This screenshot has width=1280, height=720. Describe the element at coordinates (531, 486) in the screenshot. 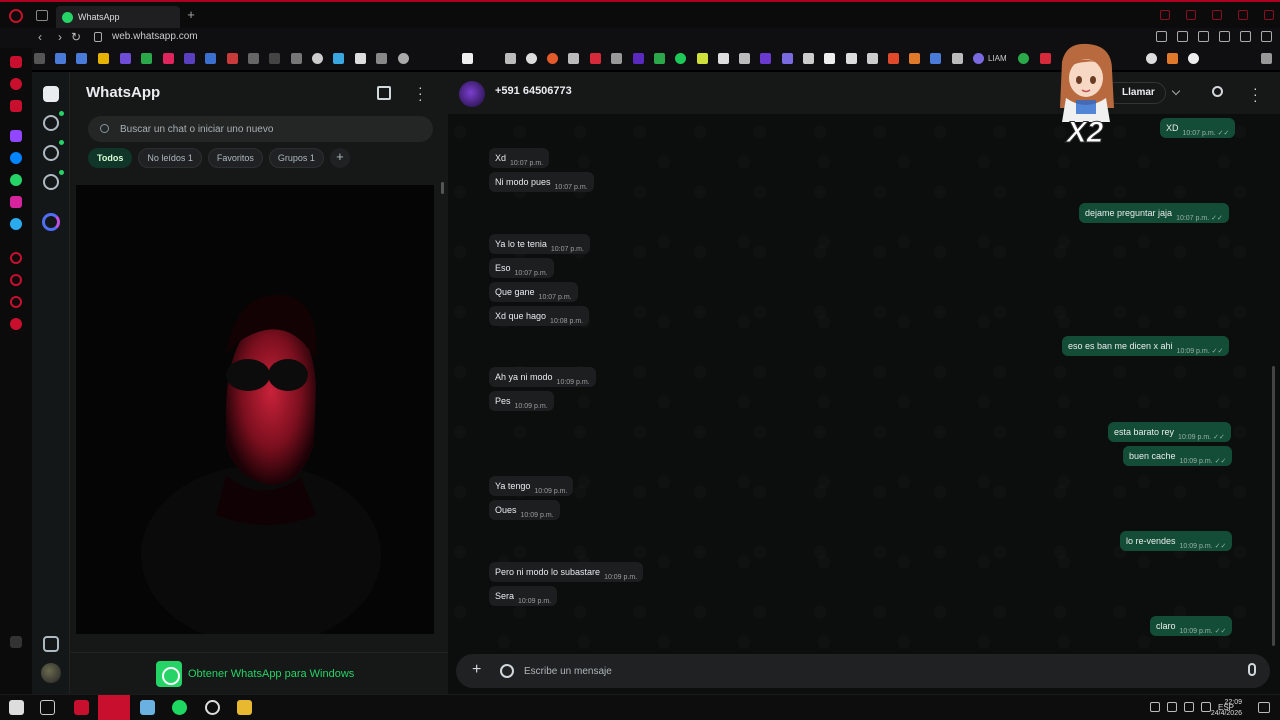

I see `message-bubble-in: Ya tengo10:09 p.m.` at that location.